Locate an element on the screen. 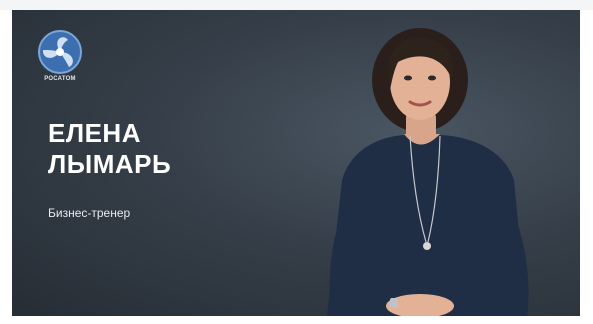 This screenshot has height=324, width=593. speaker-name: ЕЛЕНА ЛЫМАРЬ is located at coordinates (109, 149).